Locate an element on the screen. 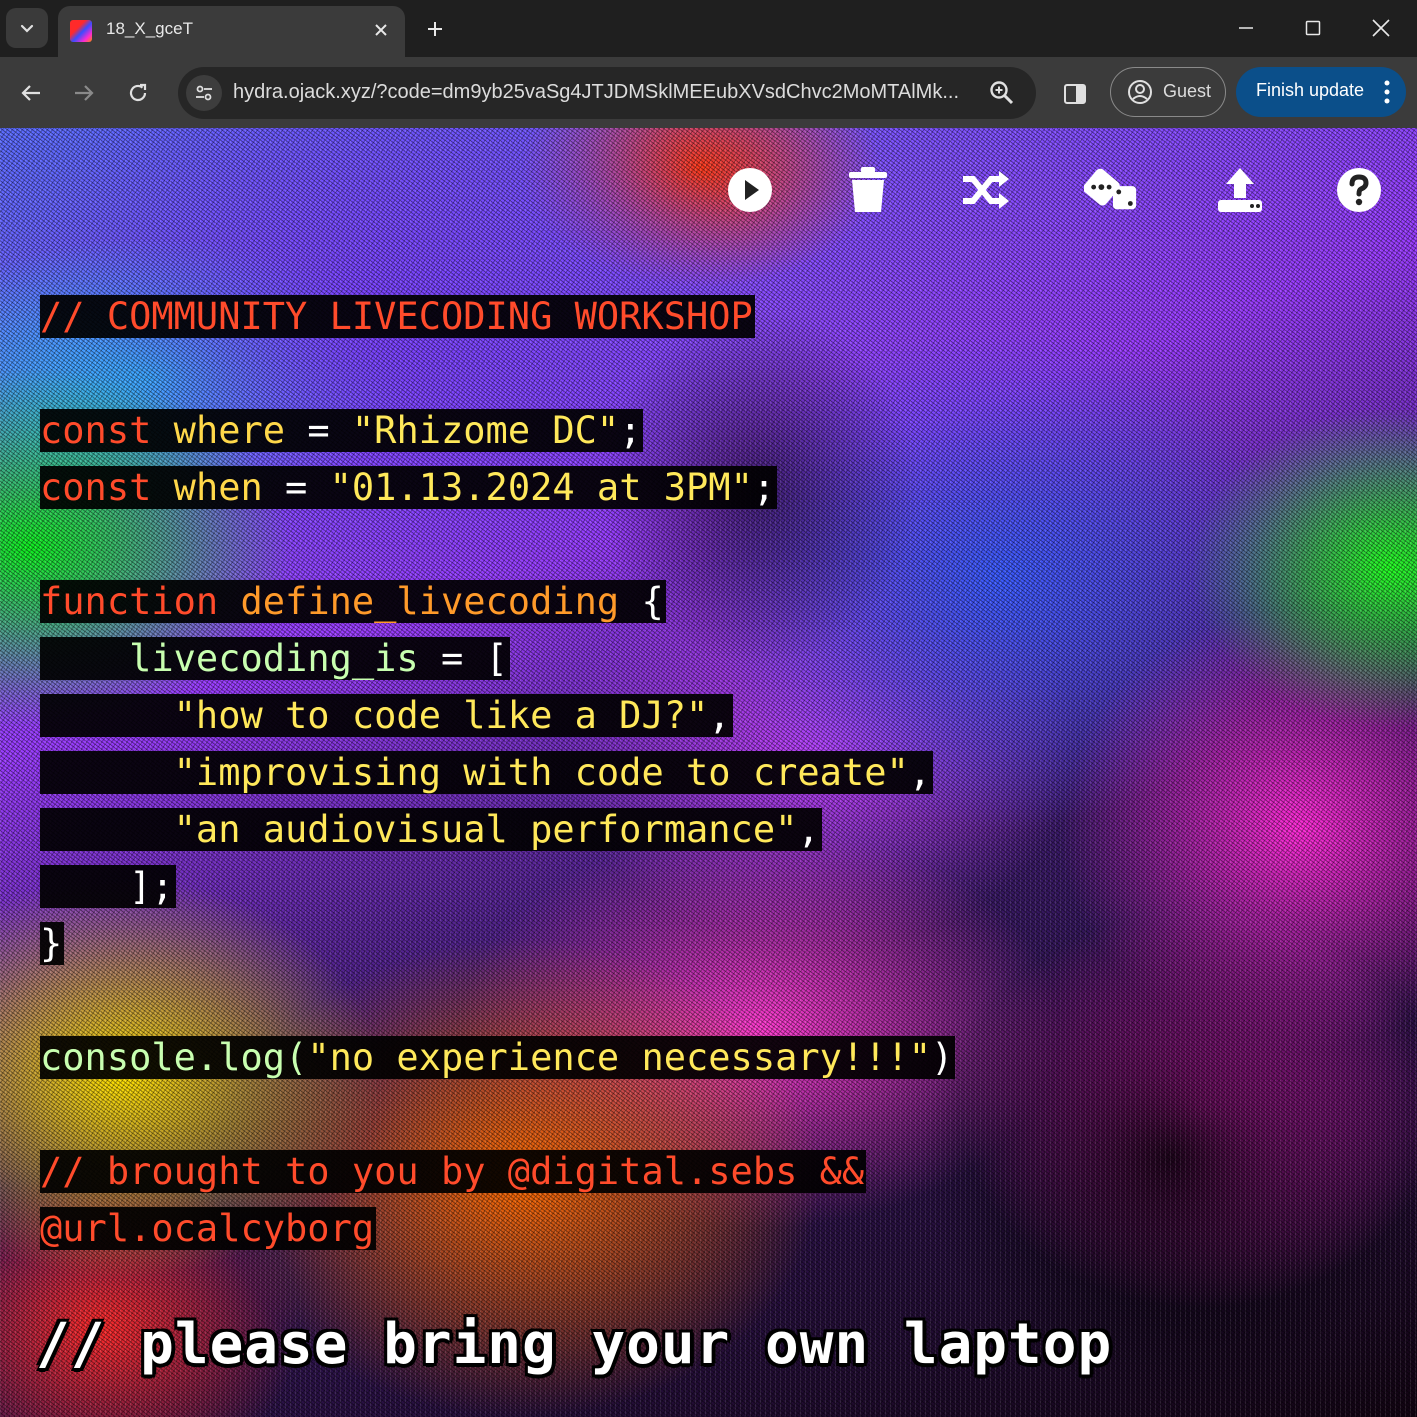  tab-search-button is located at coordinates (27, 28).